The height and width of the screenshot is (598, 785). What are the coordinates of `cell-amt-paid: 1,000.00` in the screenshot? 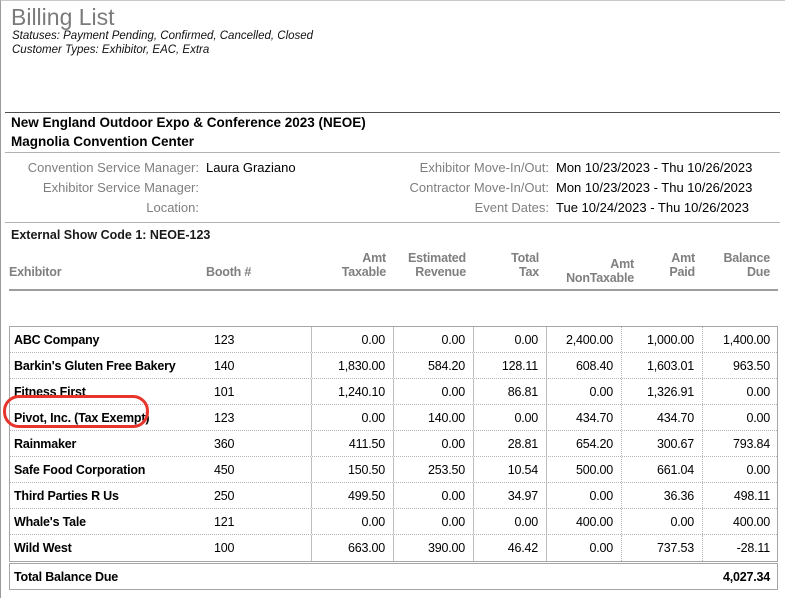 It's located at (662, 339).